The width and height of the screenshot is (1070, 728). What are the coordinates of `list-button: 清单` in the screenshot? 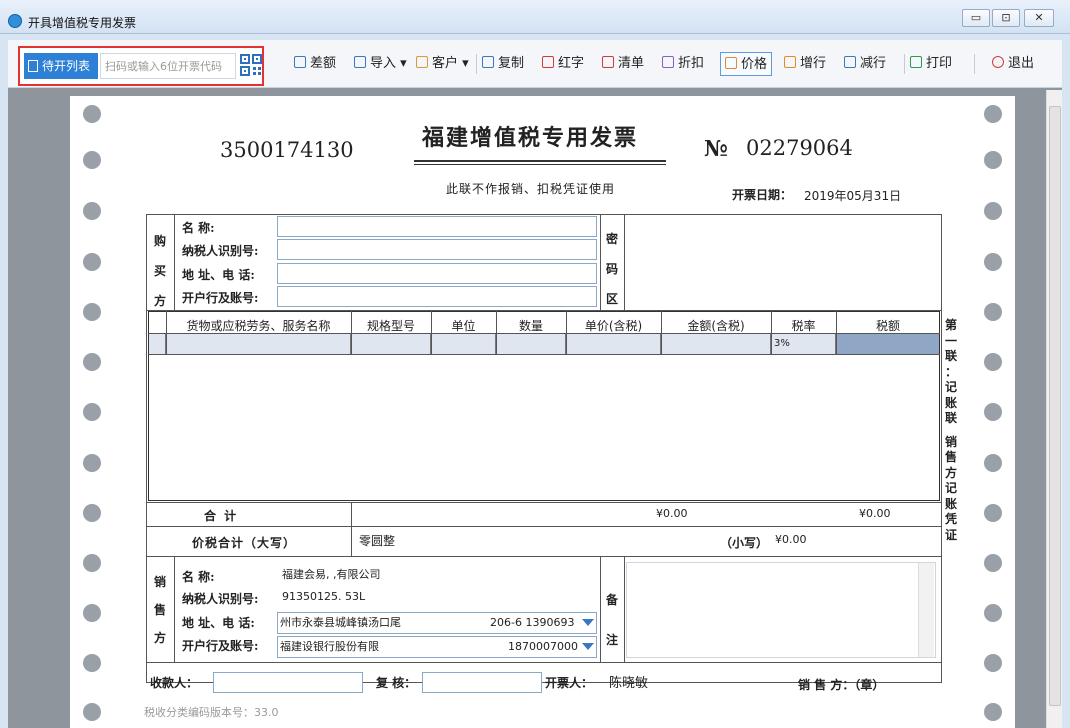 It's located at (623, 64).